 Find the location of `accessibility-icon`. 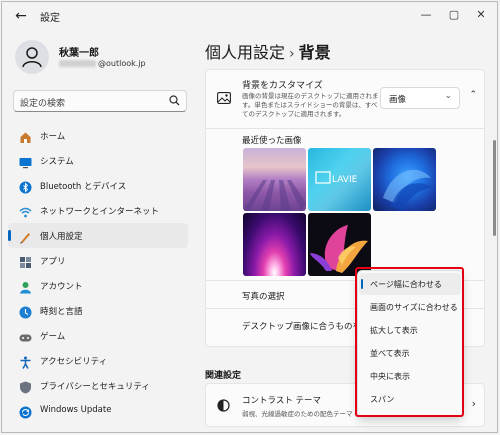

accessibility-icon is located at coordinates (25, 361).